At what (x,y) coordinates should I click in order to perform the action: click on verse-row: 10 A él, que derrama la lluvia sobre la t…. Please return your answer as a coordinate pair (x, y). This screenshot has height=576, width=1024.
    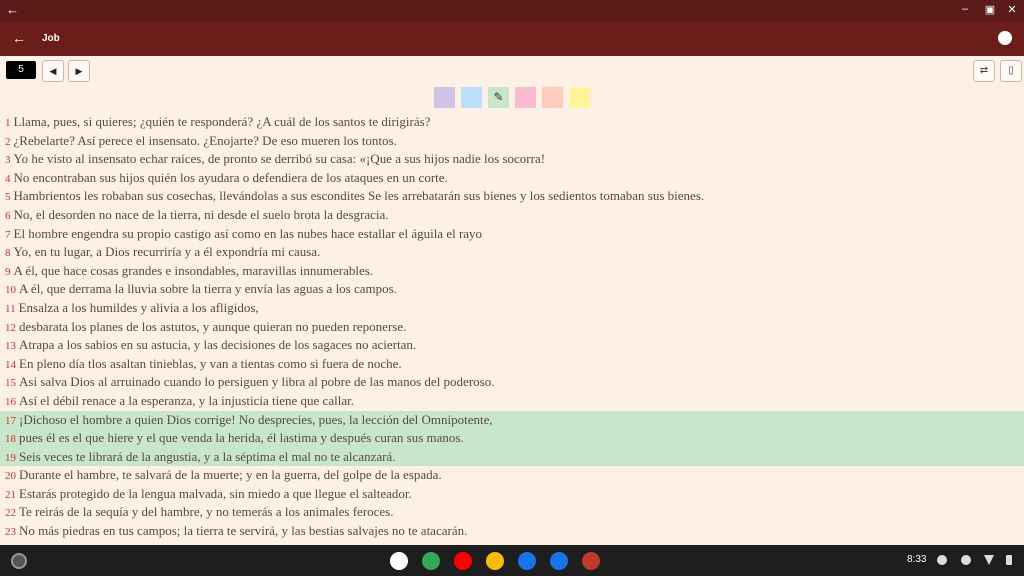
    Looking at the image, I should click on (512, 289).